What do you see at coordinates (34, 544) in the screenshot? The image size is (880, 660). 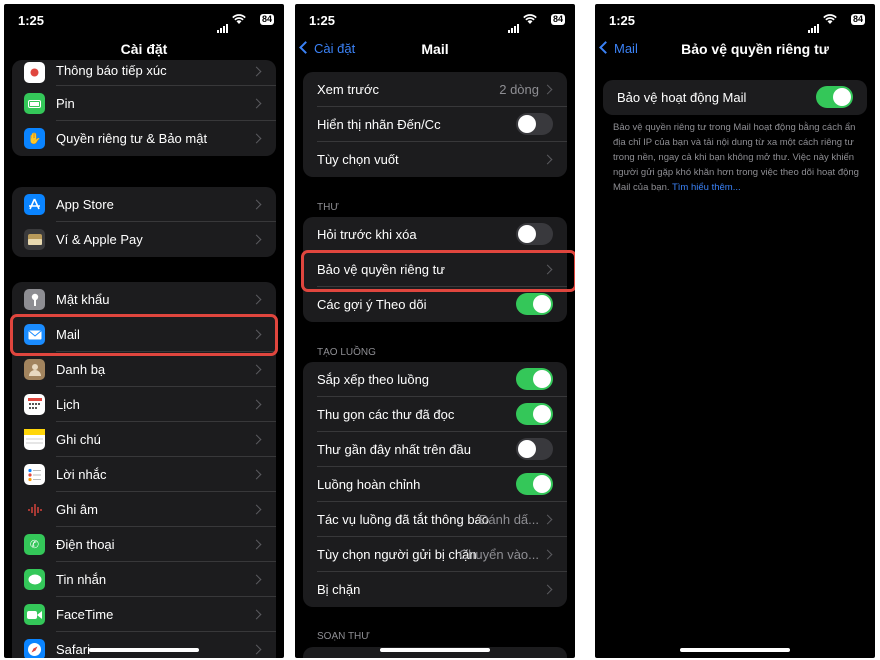 I see `phone-icon: ✆` at bounding box center [34, 544].